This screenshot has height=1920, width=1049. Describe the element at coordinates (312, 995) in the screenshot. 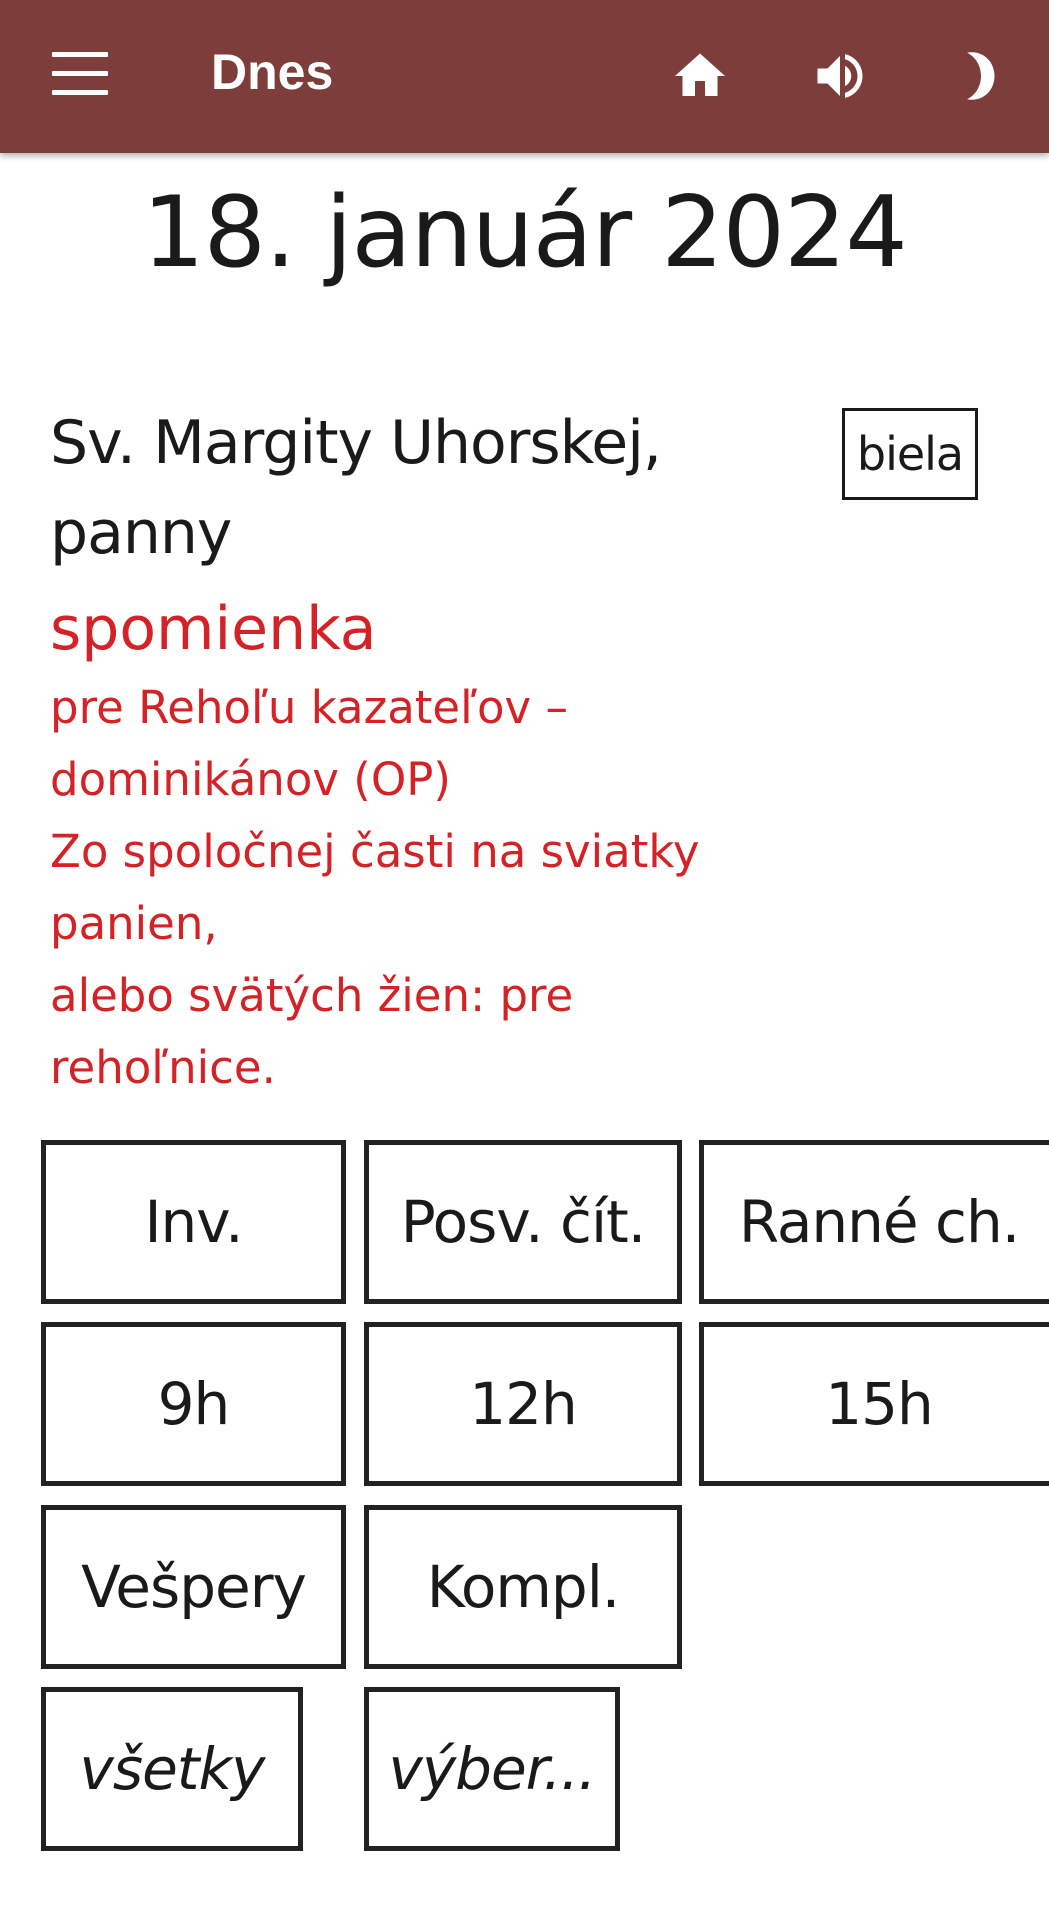

I see `celebration-note: alebo svätých žien: pre` at that location.